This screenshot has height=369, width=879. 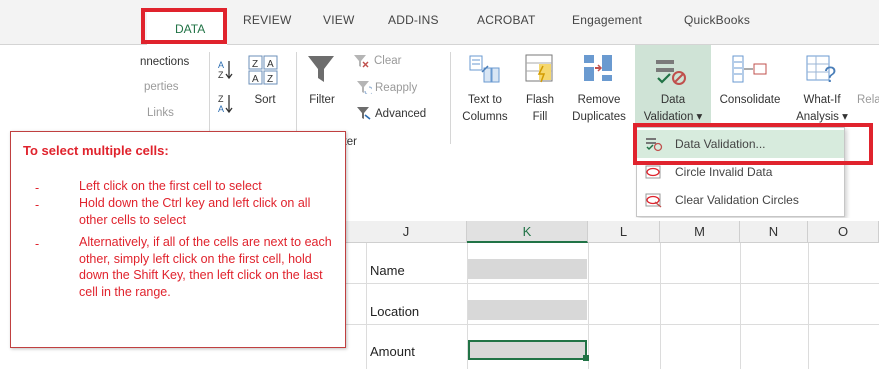 What do you see at coordinates (321, 69) in the screenshot?
I see `filter-funnel-icon` at bounding box center [321, 69].